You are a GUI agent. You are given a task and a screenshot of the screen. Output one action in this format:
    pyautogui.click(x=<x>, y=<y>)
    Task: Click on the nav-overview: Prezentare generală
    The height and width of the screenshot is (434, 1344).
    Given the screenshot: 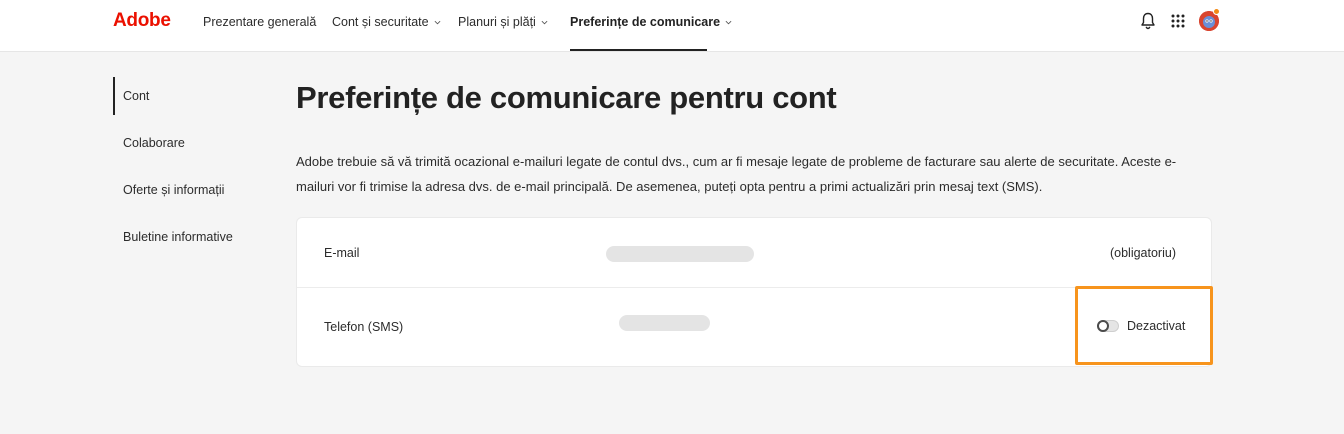 What is the action you would take?
    pyautogui.click(x=259, y=22)
    